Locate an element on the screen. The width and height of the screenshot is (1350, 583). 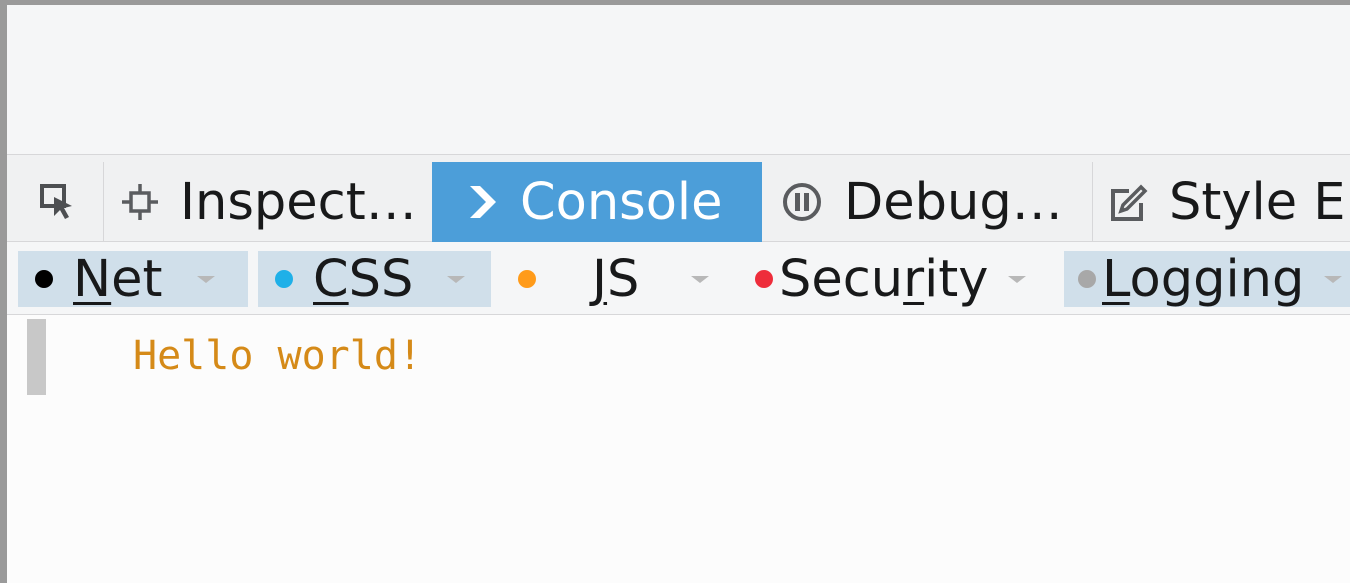
element-picker-button is located at coordinates (55, 202).